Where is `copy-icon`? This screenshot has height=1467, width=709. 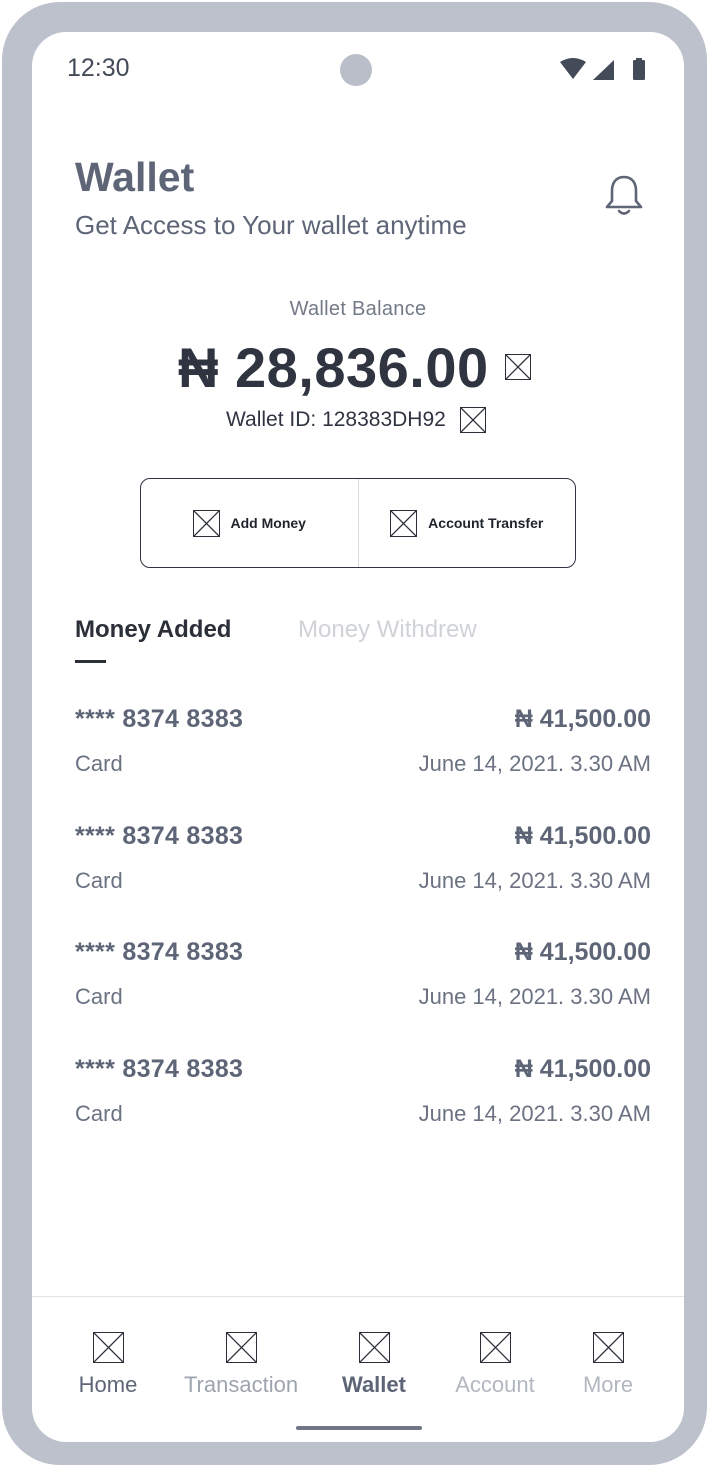 copy-icon is located at coordinates (472, 420).